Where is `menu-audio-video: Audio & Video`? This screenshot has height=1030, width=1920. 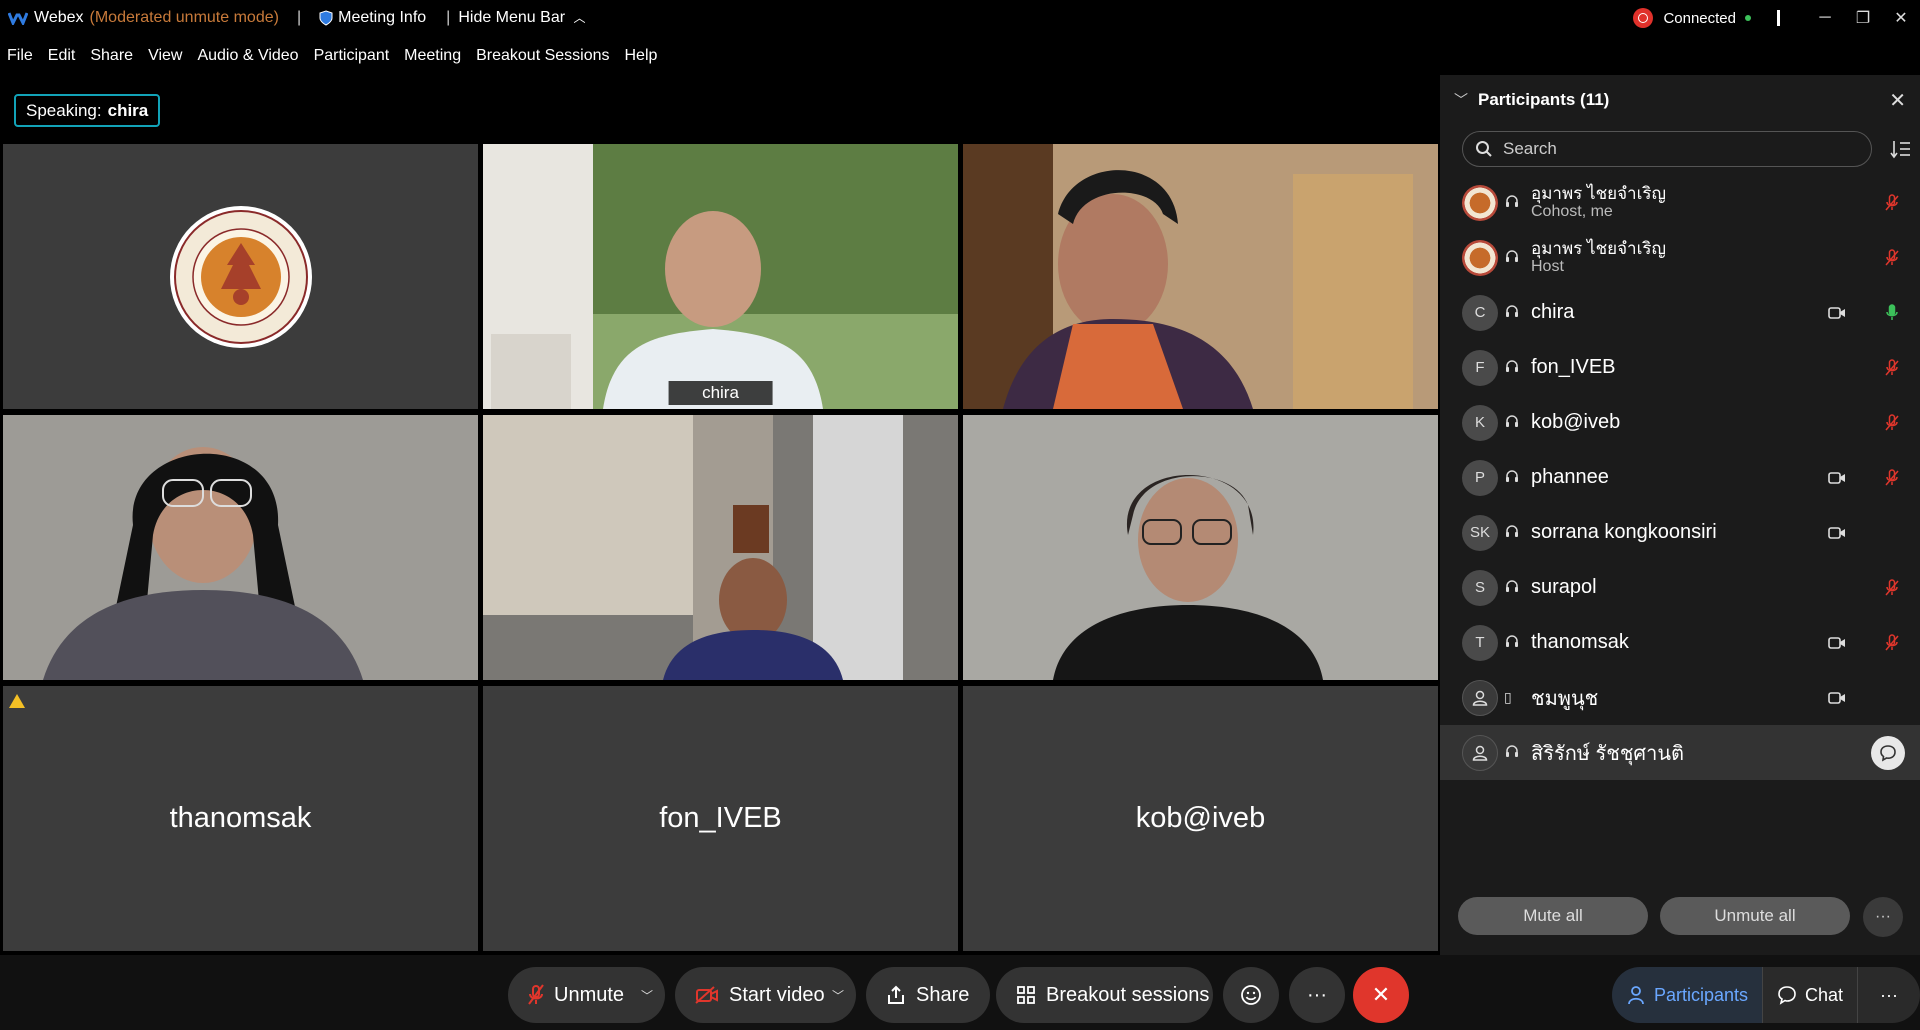 menu-audio-video: Audio & Video is located at coordinates (247, 56).